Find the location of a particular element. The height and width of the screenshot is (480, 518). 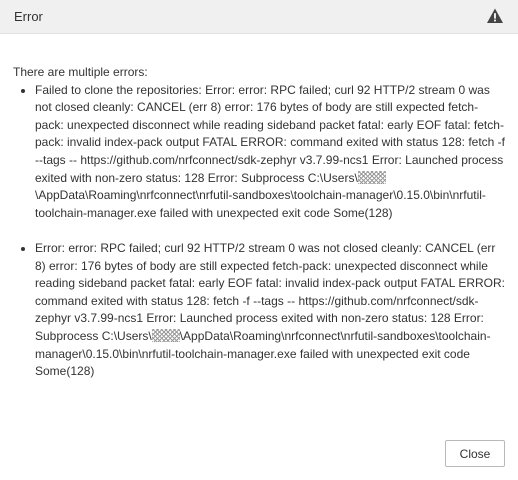

dialog-title: Error is located at coordinates (28, 16).